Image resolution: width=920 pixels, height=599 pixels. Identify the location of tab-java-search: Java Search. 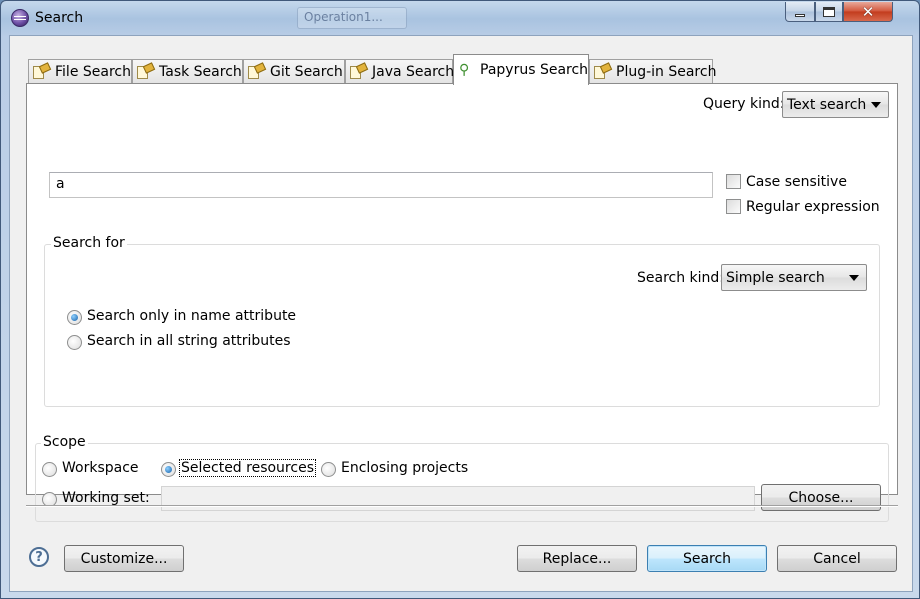
(400, 71).